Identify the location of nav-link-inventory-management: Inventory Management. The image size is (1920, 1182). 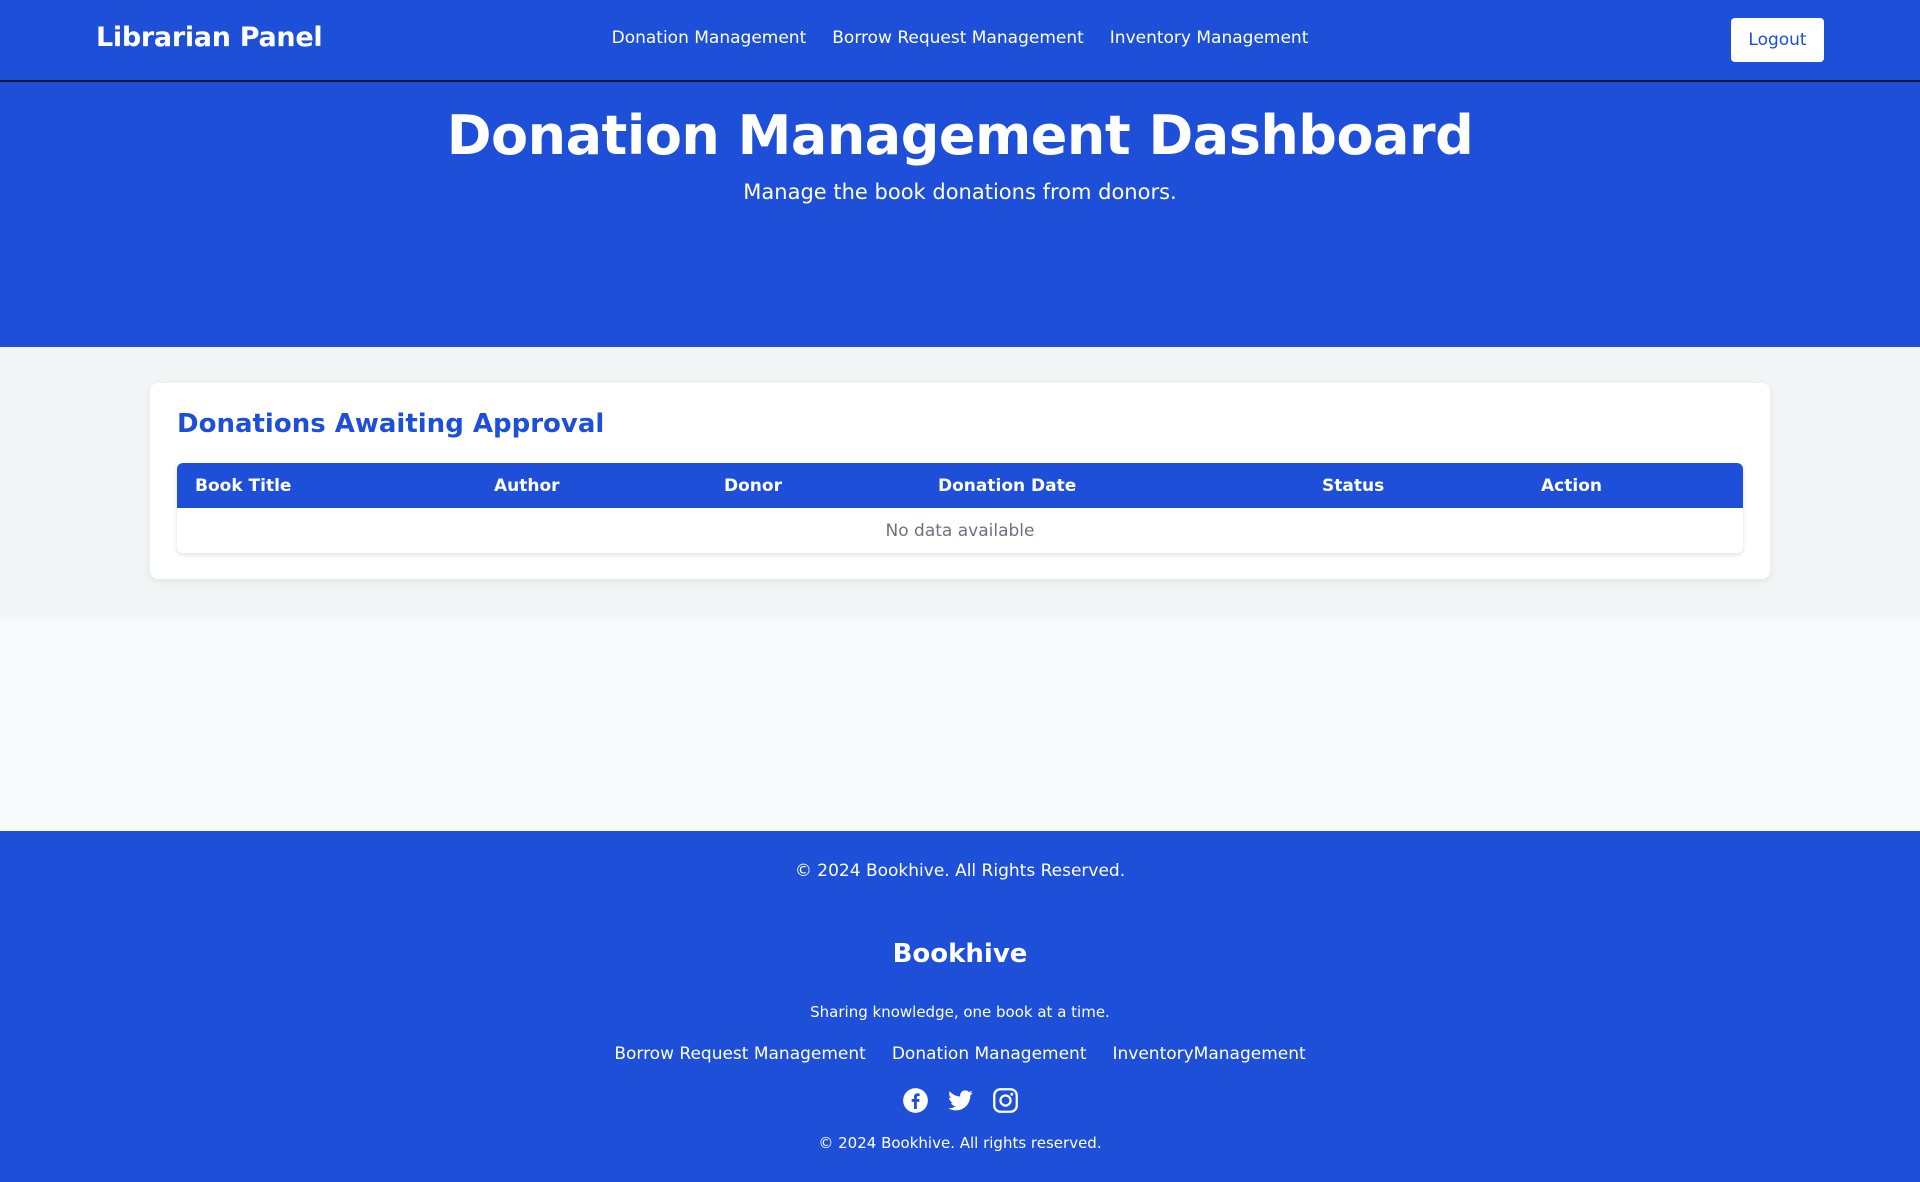
(1209, 38).